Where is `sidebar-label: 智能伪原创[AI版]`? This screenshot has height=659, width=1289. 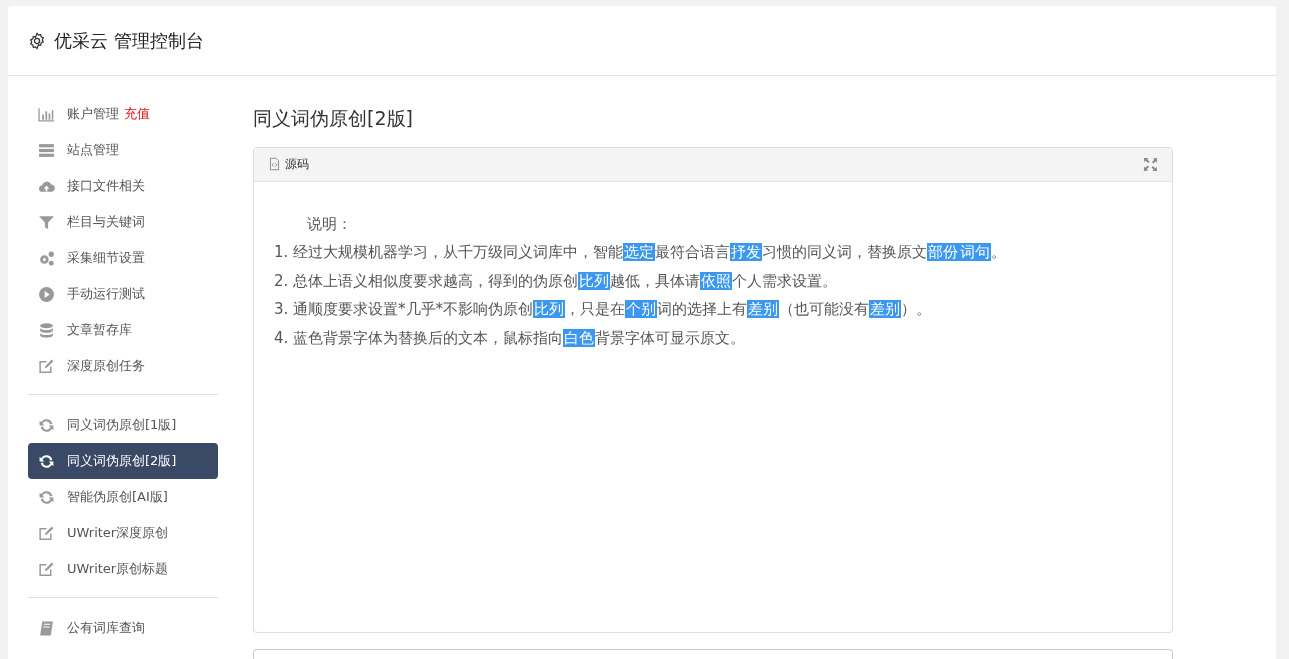
sidebar-label: 智能伪原创[AI版] is located at coordinates (117, 497).